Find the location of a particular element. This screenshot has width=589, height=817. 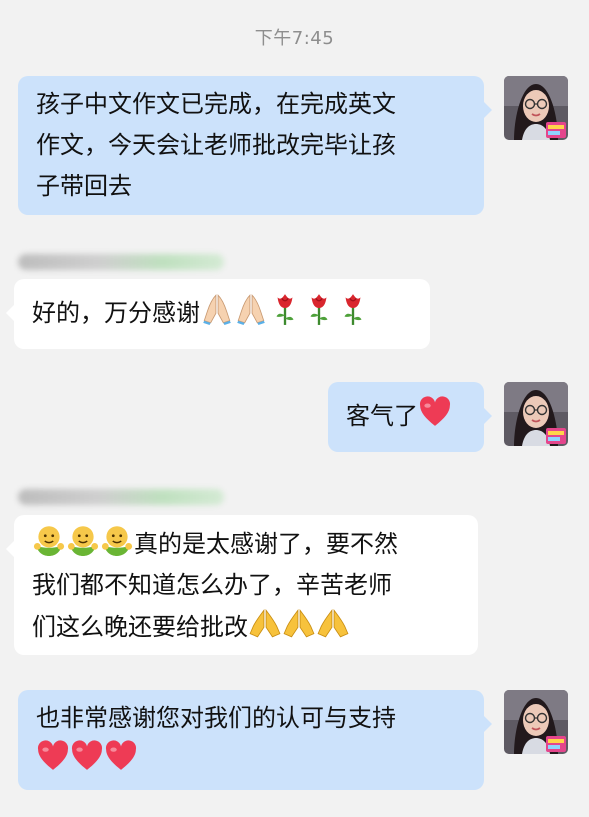

message-text-line: 作文，今天会让老师批改完毕让孩 is located at coordinates (216, 145).